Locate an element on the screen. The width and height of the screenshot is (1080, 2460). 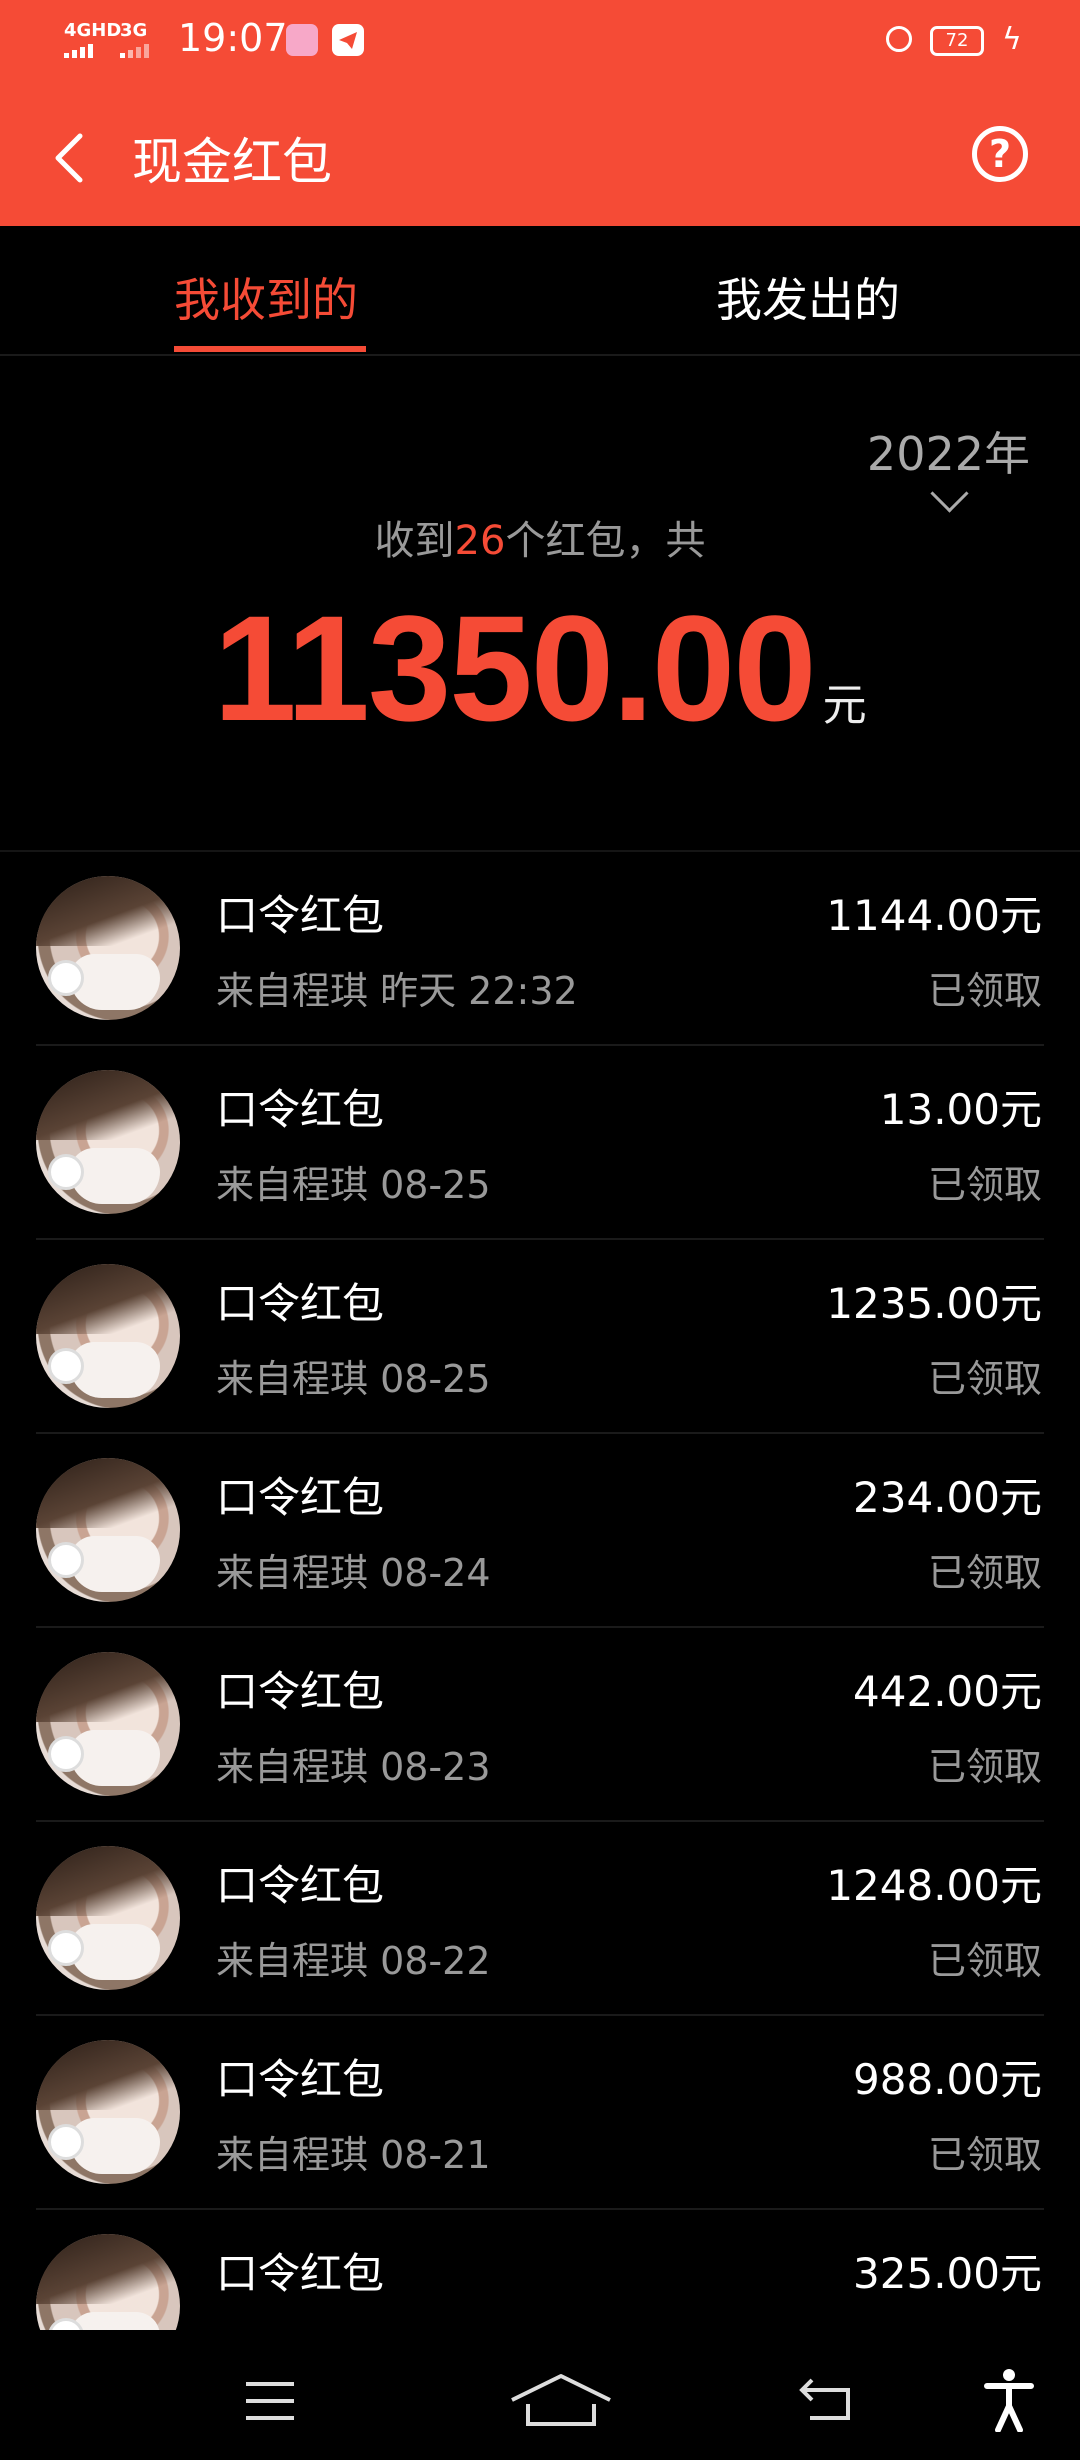
packet-amount: 1144.00元 is located at coordinates (934, 915).